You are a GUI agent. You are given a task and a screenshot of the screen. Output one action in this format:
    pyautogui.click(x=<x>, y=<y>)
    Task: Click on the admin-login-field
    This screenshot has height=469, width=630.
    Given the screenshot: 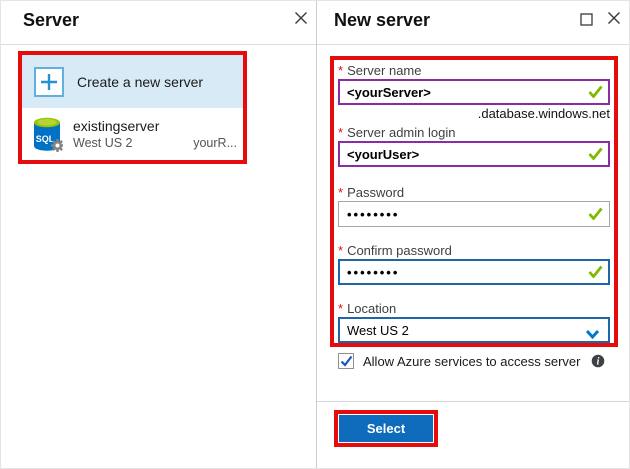 What is the action you would take?
    pyautogui.click(x=474, y=154)
    